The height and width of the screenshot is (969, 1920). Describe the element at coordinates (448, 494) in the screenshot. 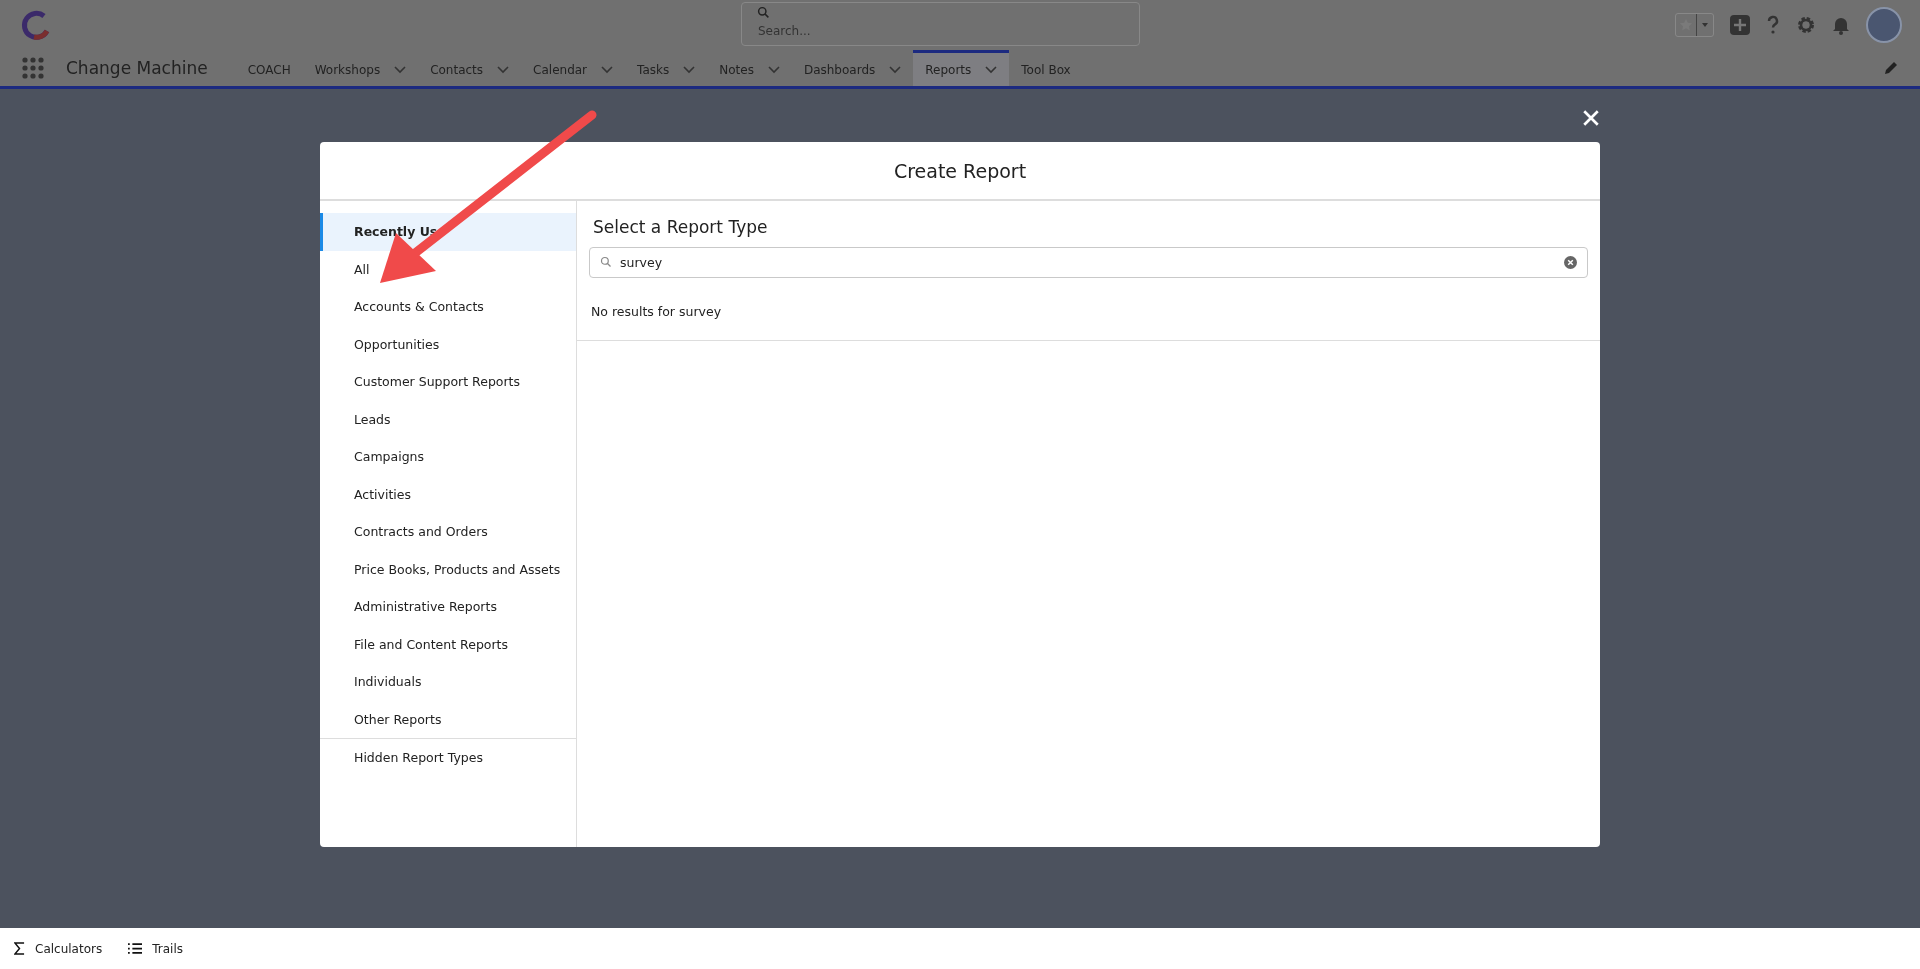

I see `category-item: Activities` at that location.